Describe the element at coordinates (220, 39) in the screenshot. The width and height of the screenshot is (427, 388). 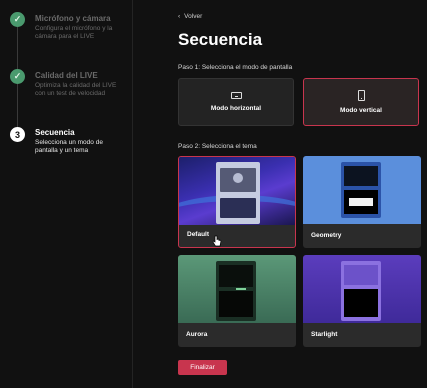
I see `page-title: Secuencia` at that location.